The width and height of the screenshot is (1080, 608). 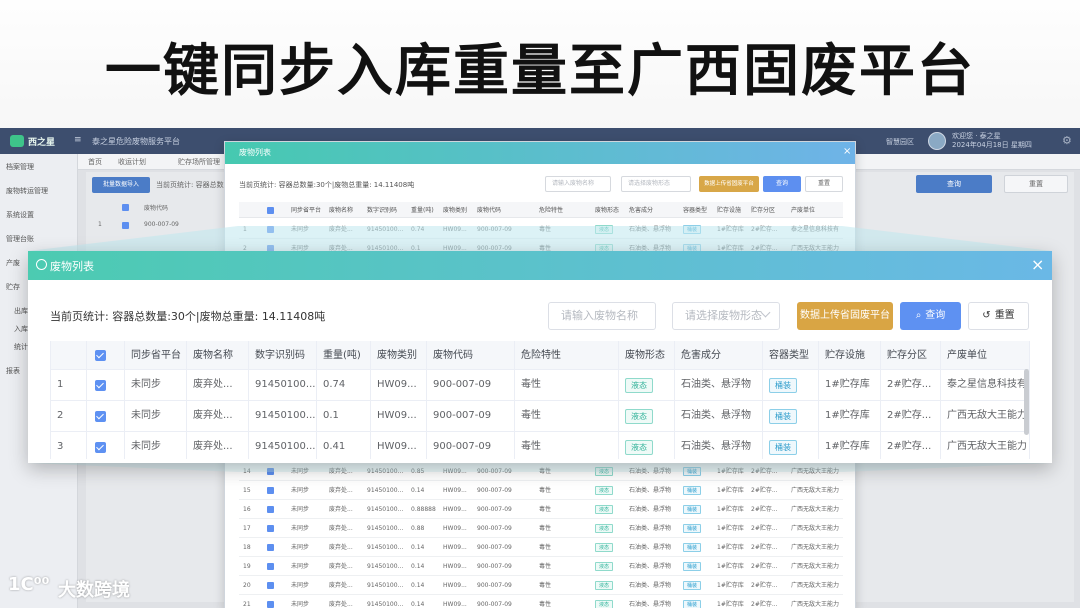 I want to click on cell-checkbox, so click(x=106, y=416).